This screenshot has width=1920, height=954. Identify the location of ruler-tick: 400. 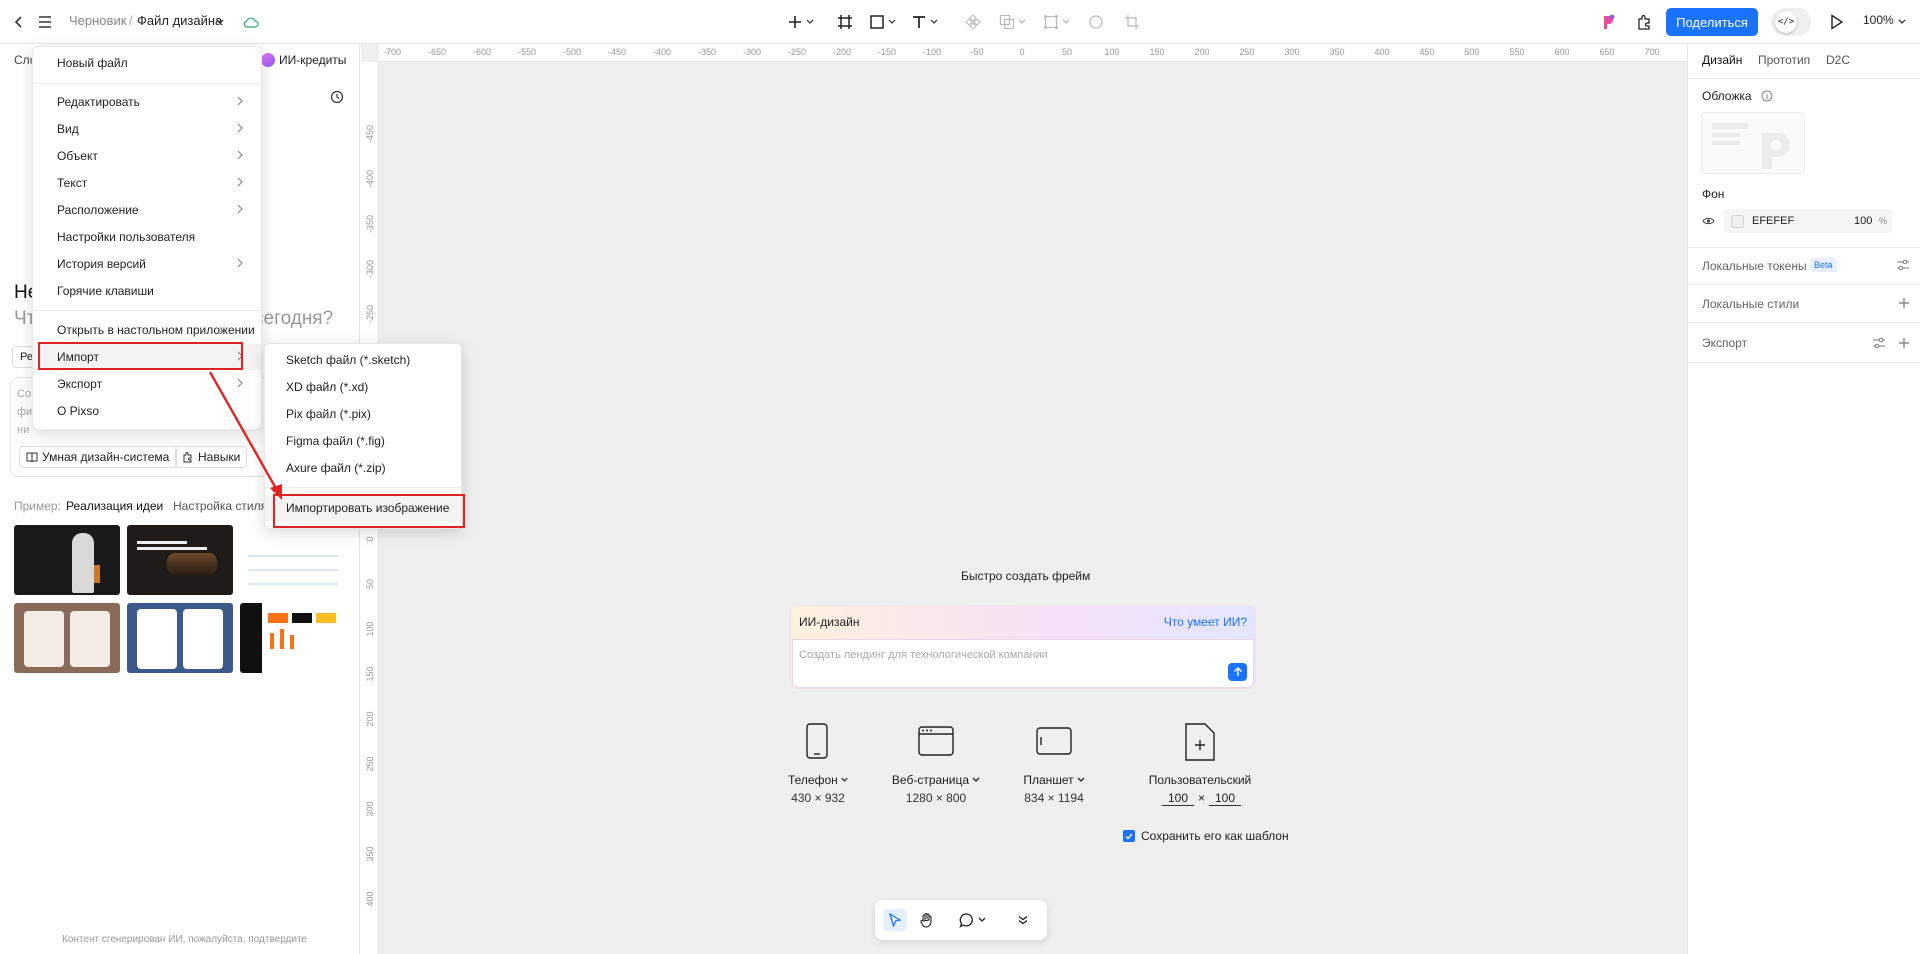
(1382, 52).